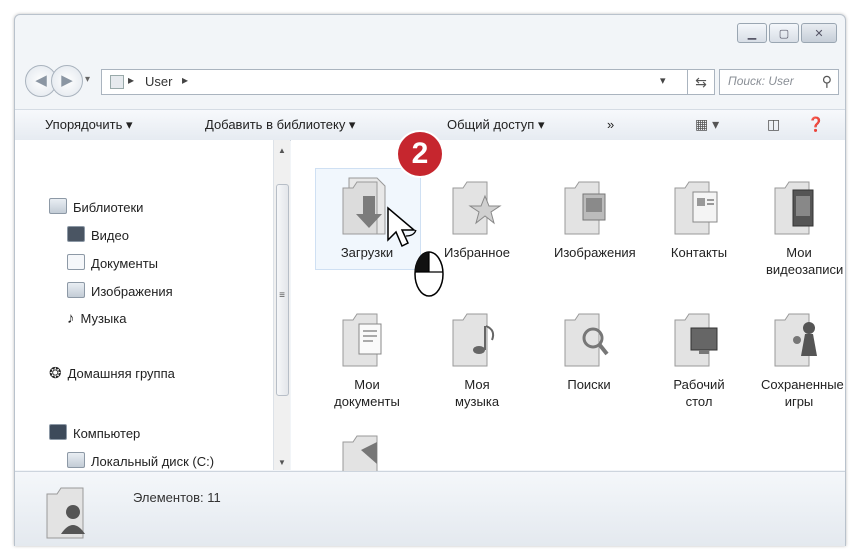 The height and width of the screenshot is (549, 856). I want to click on refresh-button: ⇆, so click(701, 82).